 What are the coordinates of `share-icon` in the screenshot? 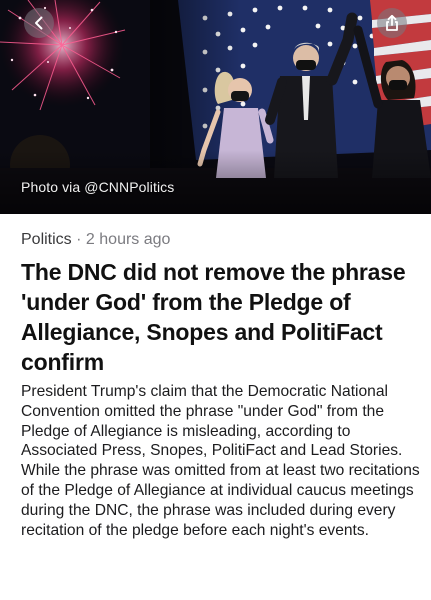 It's located at (392, 22).